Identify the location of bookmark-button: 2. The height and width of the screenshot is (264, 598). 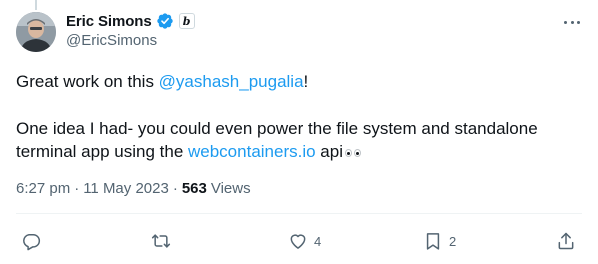
(439, 241).